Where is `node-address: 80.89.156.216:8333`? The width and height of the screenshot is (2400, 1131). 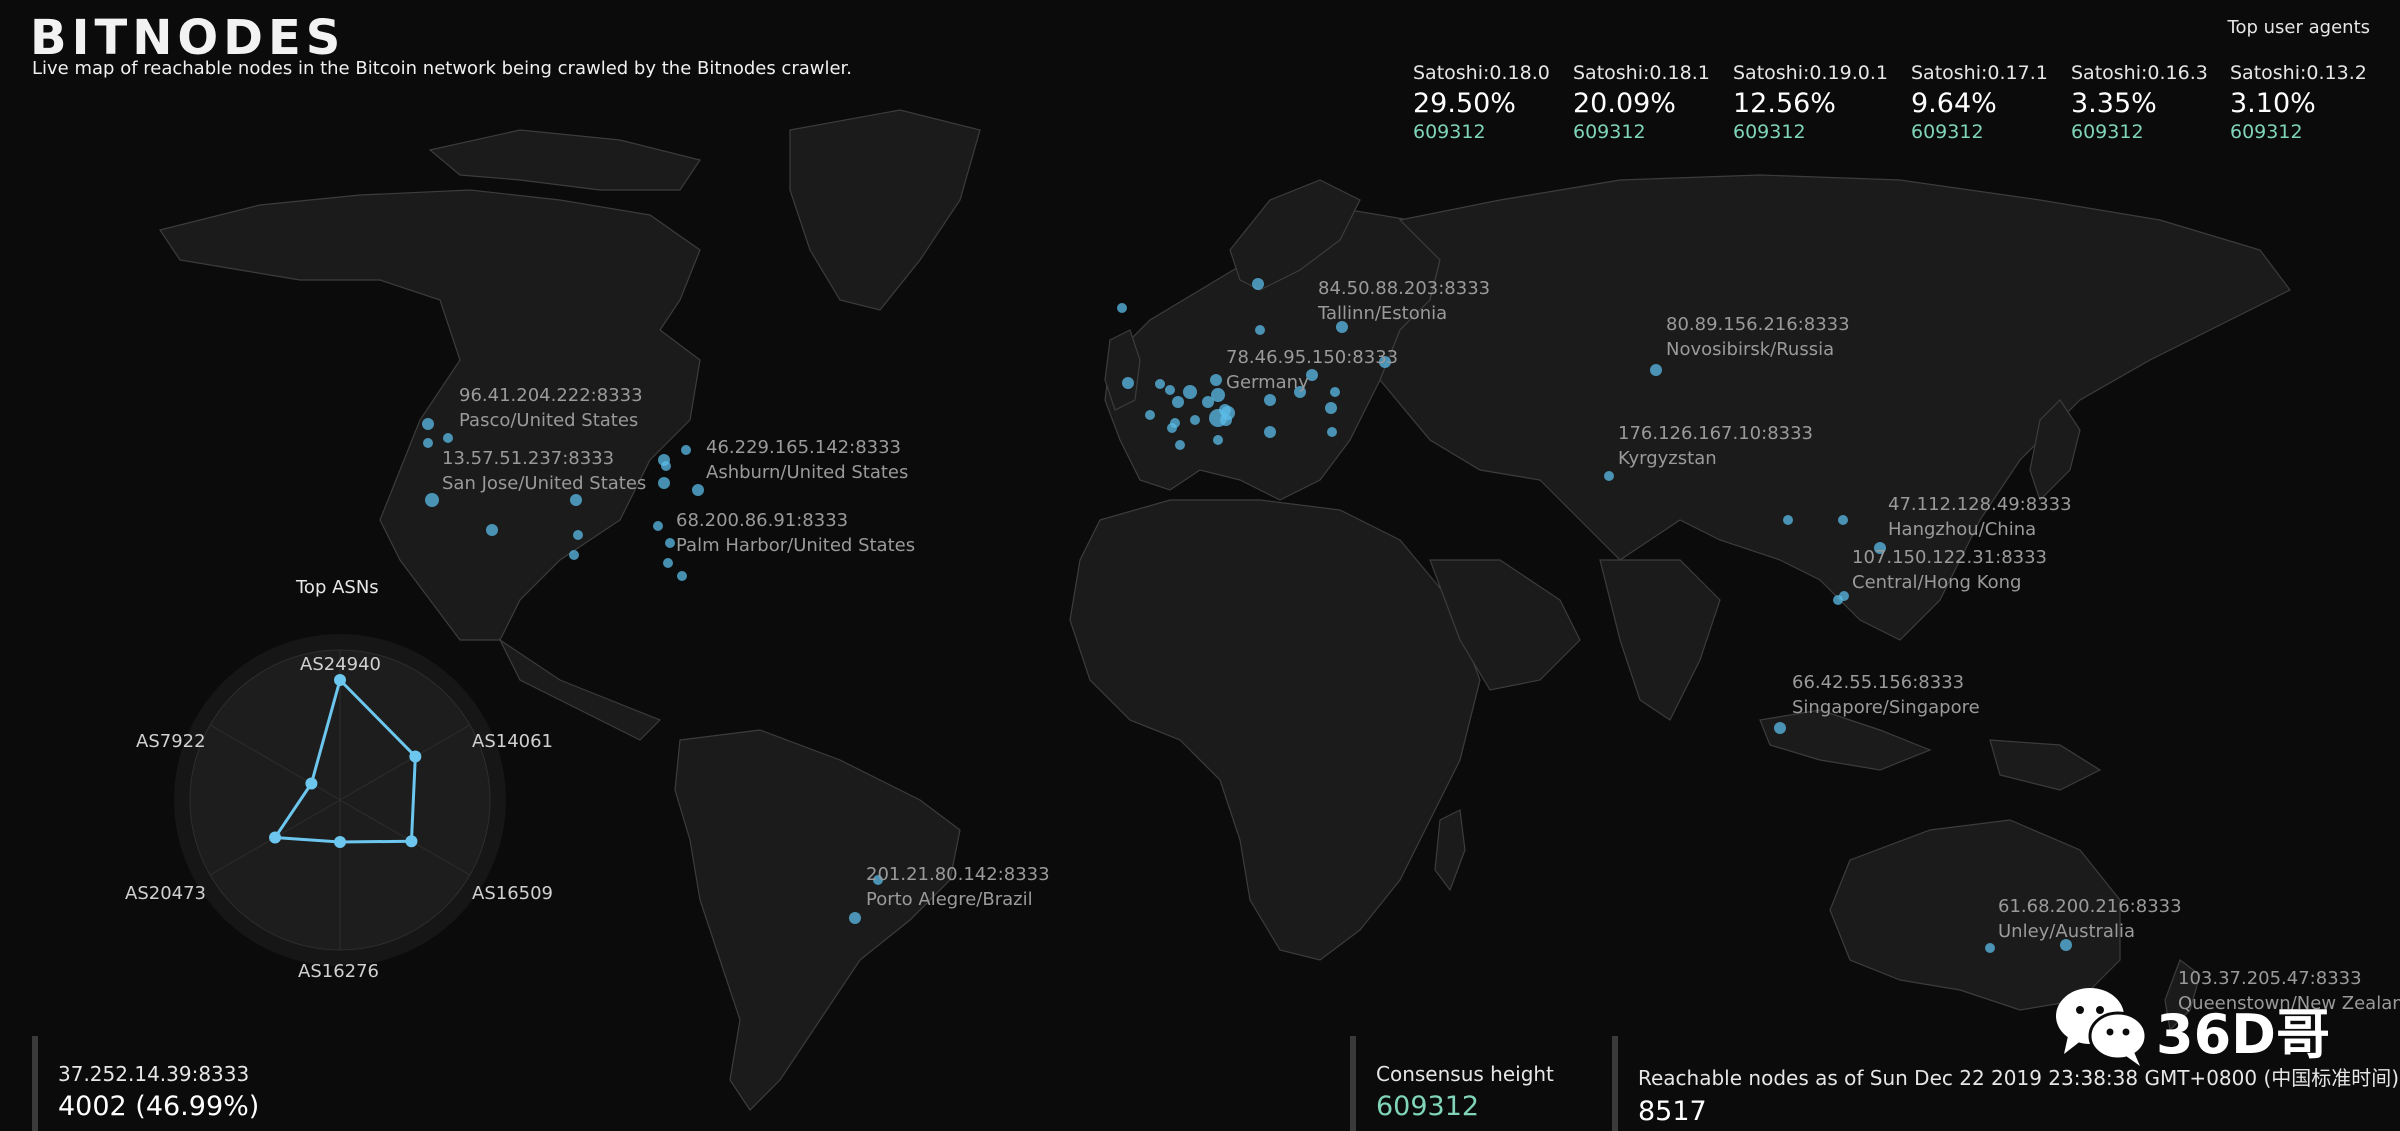
node-address: 80.89.156.216:8333 is located at coordinates (1758, 324).